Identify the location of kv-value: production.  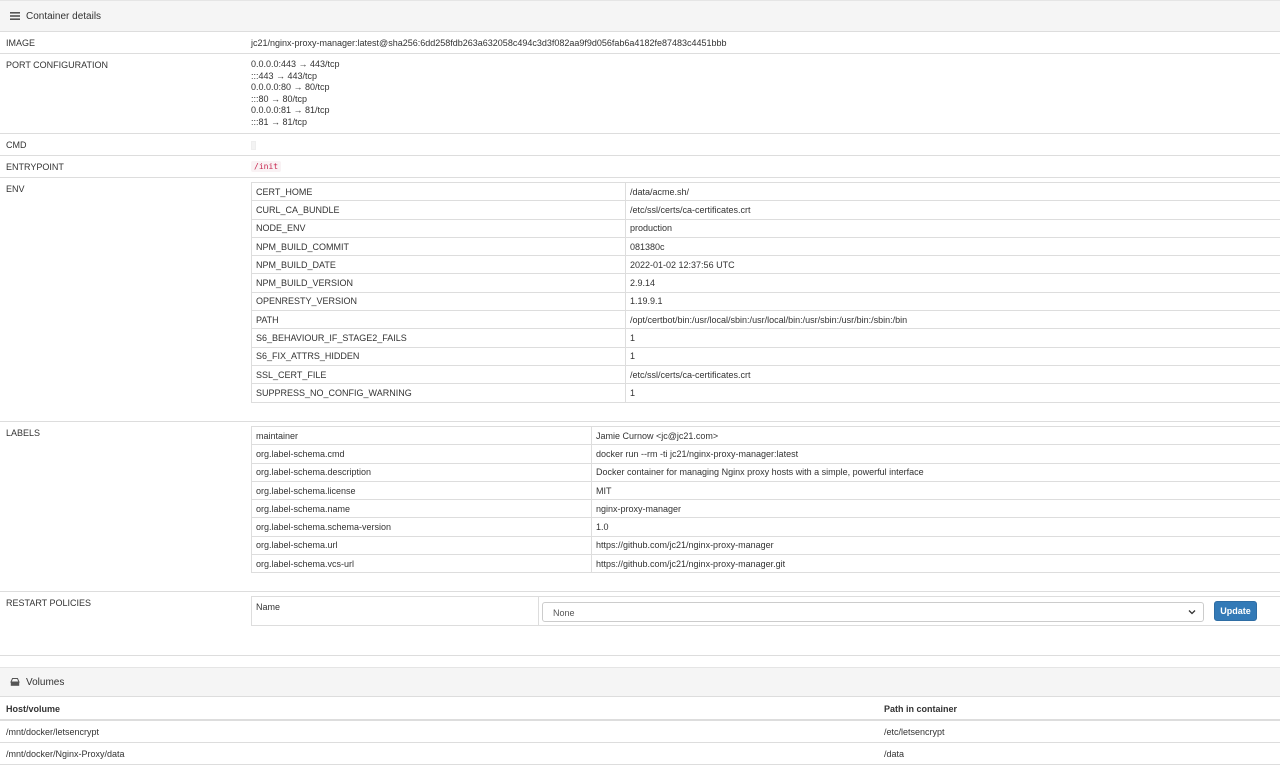
(952, 228).